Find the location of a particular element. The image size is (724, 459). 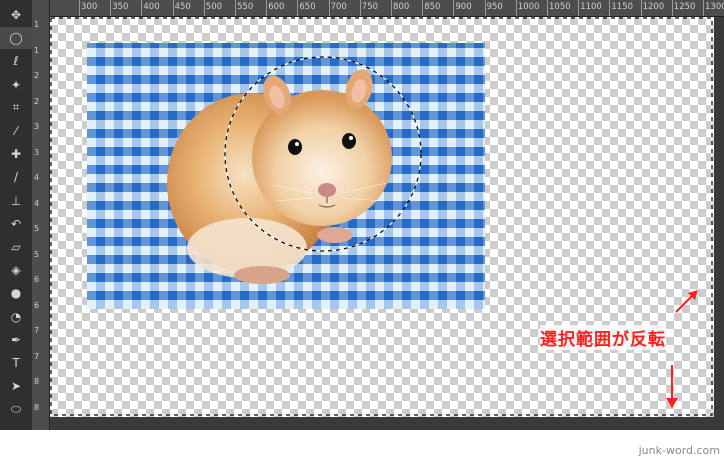

footer-area: junk-word.com is located at coordinates (362, 444).